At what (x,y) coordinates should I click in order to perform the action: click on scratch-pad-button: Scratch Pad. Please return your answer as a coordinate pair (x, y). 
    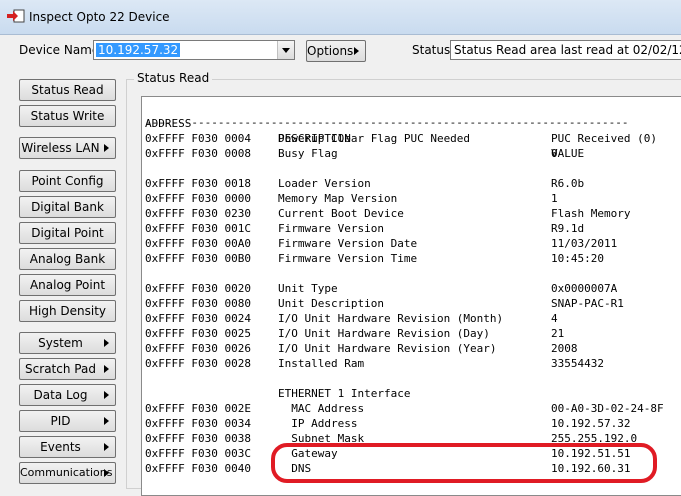
    Looking at the image, I should click on (67, 369).